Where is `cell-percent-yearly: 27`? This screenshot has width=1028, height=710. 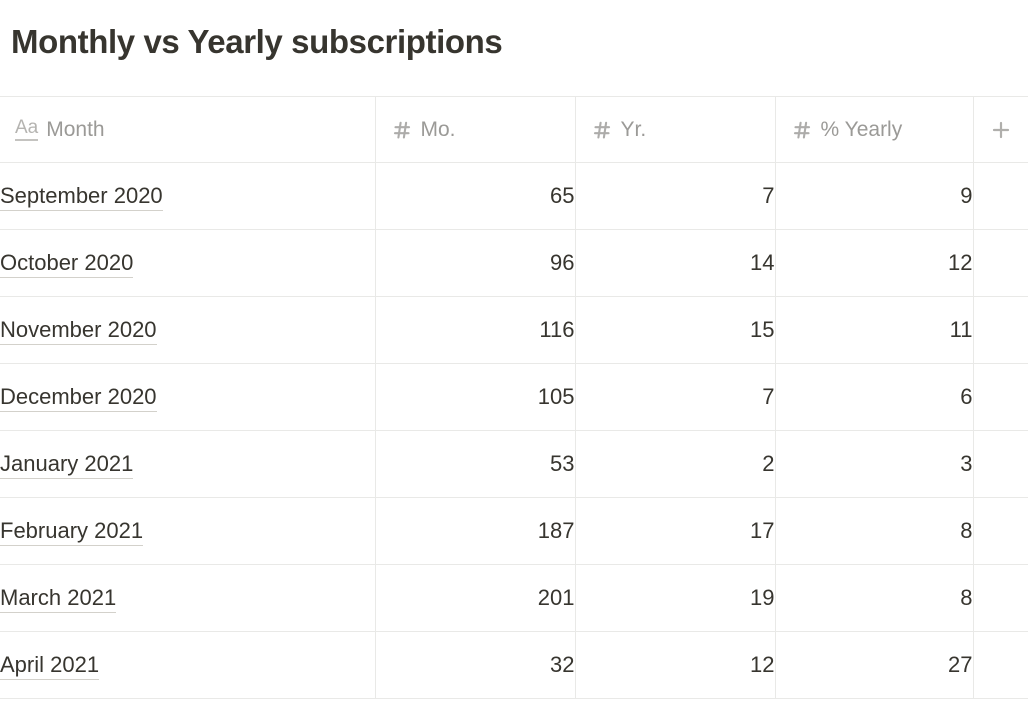 cell-percent-yearly: 27 is located at coordinates (874, 665).